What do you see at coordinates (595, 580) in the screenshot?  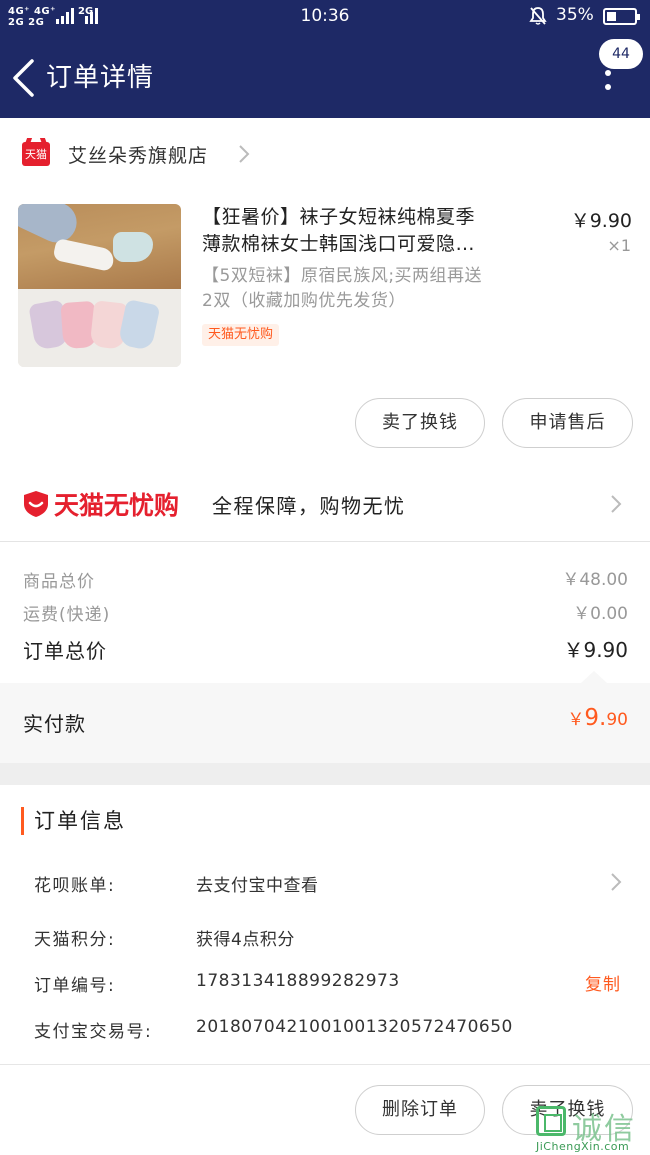 I see `goods-total-value: ￥48.00` at bounding box center [595, 580].